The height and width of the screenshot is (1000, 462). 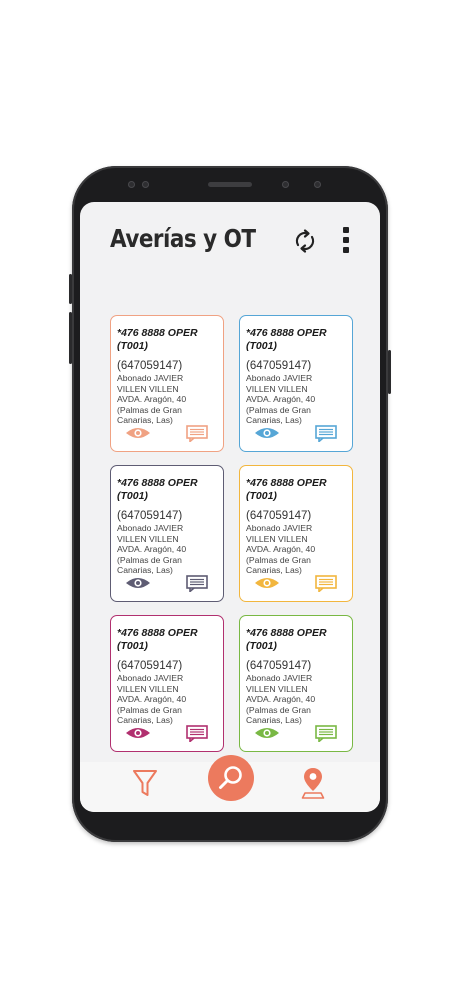 I want to click on front-camera, so click(x=285, y=184).